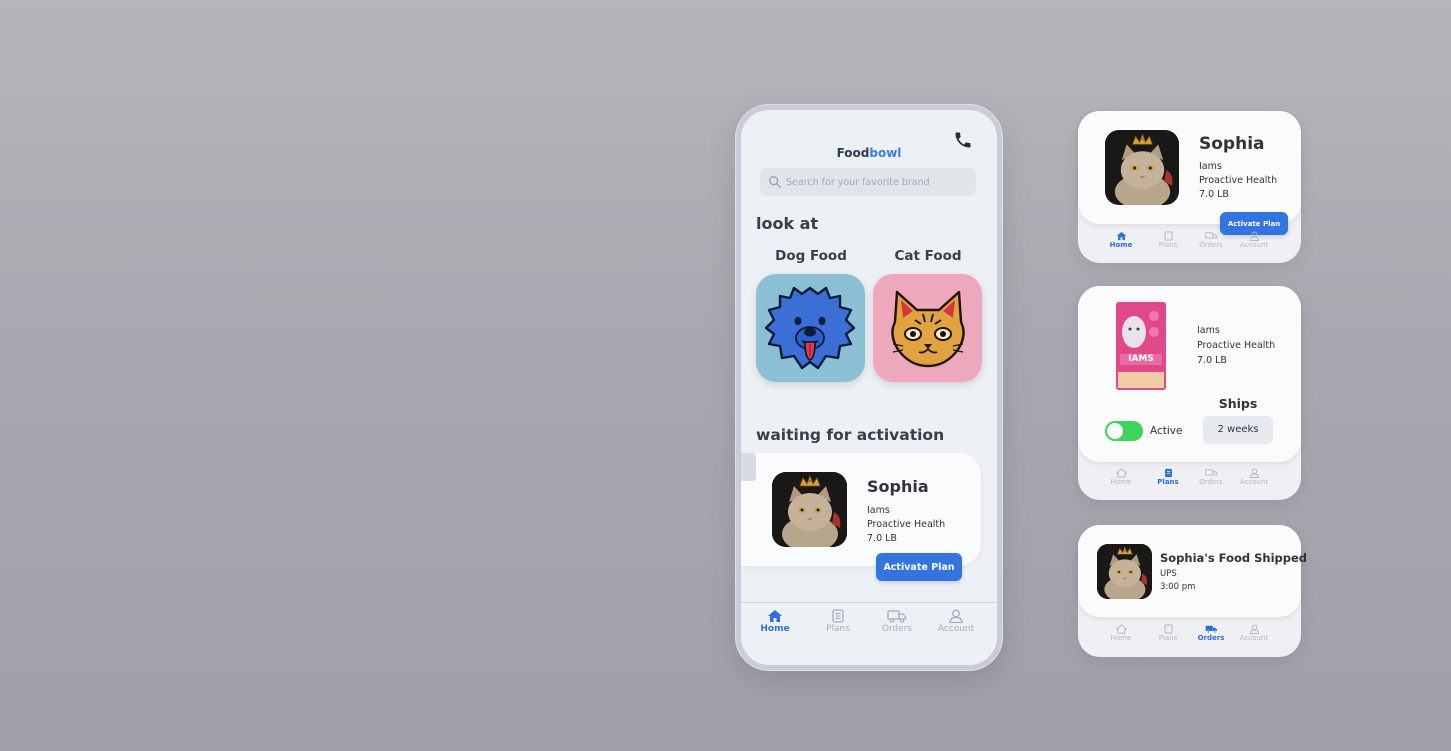  I want to click on cat-food-tile, so click(927, 328).